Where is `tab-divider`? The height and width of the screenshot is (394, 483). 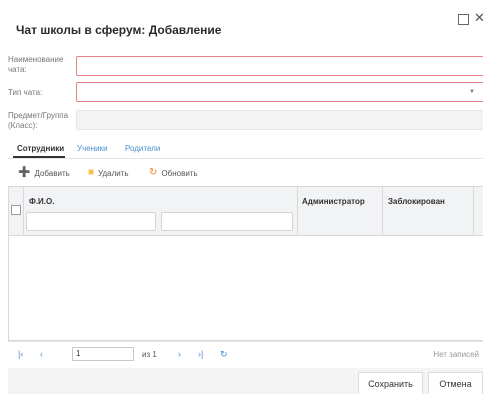 tab-divider is located at coordinates (245, 158).